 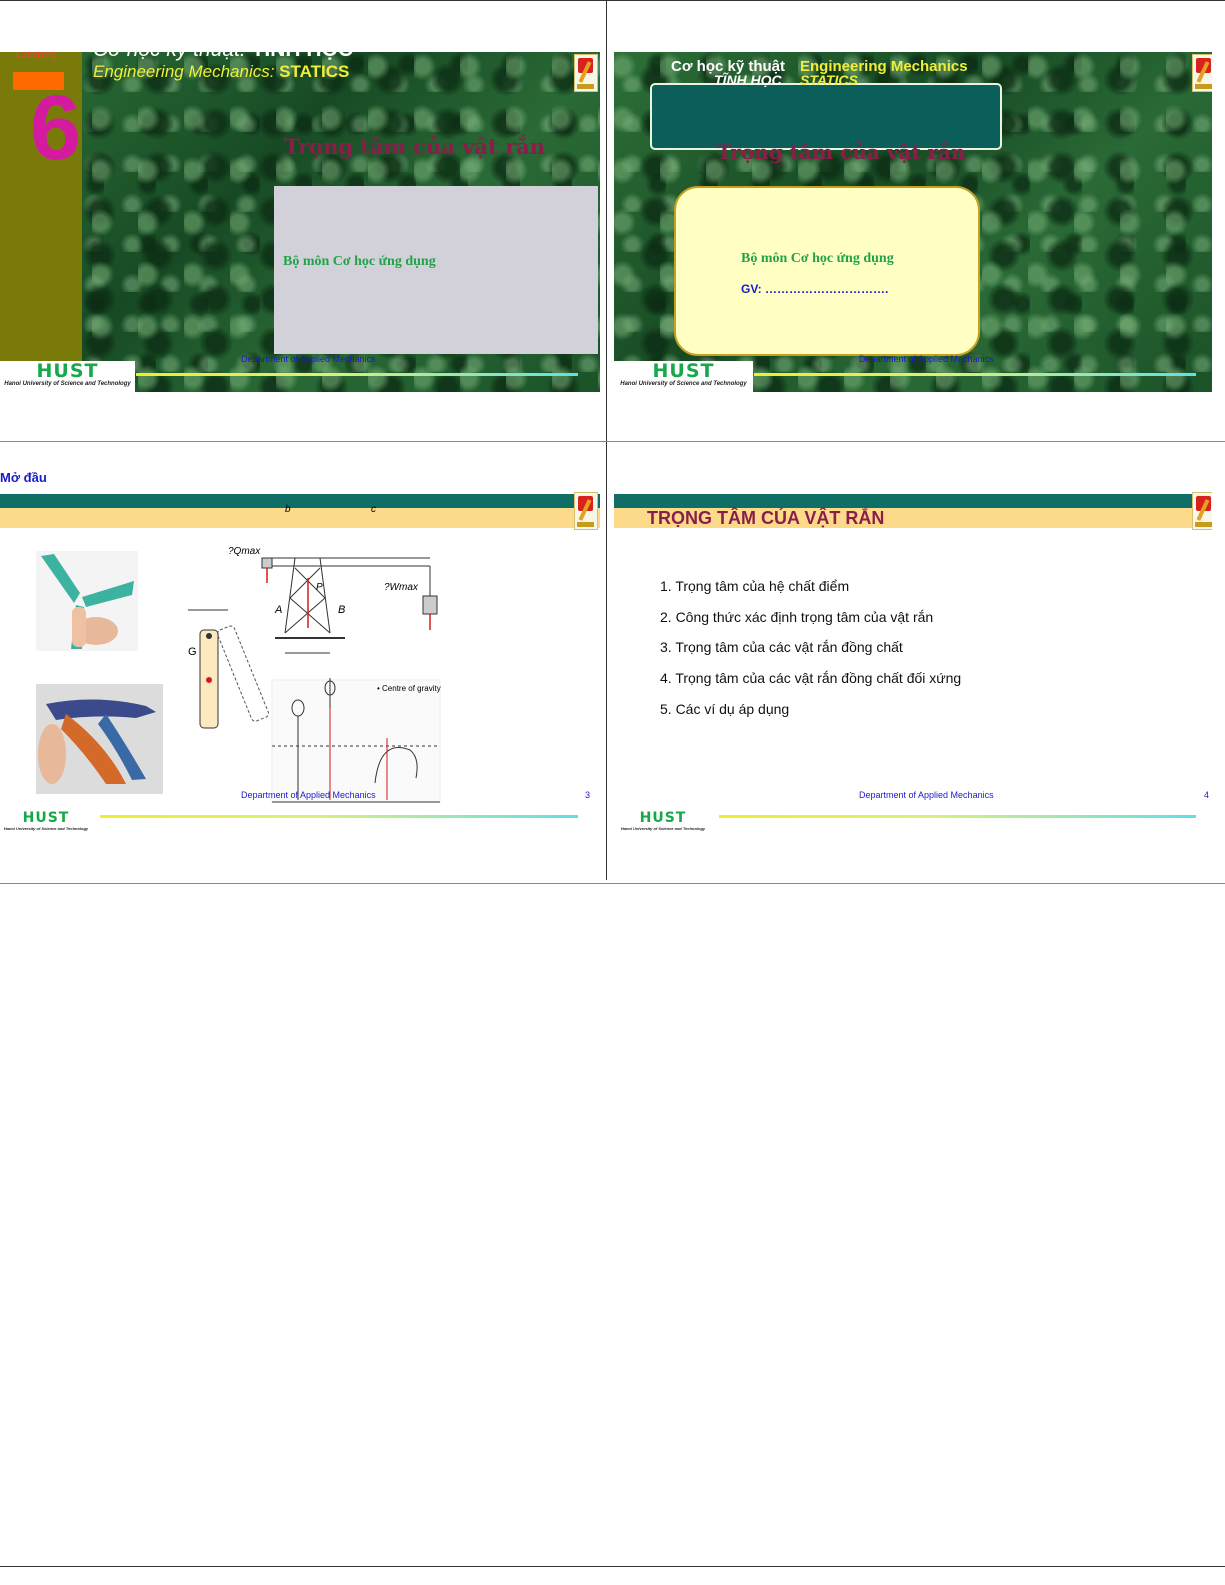 I want to click on list-item: 1. Trọng tâm của hệ chất điểm, so click(x=755, y=586).